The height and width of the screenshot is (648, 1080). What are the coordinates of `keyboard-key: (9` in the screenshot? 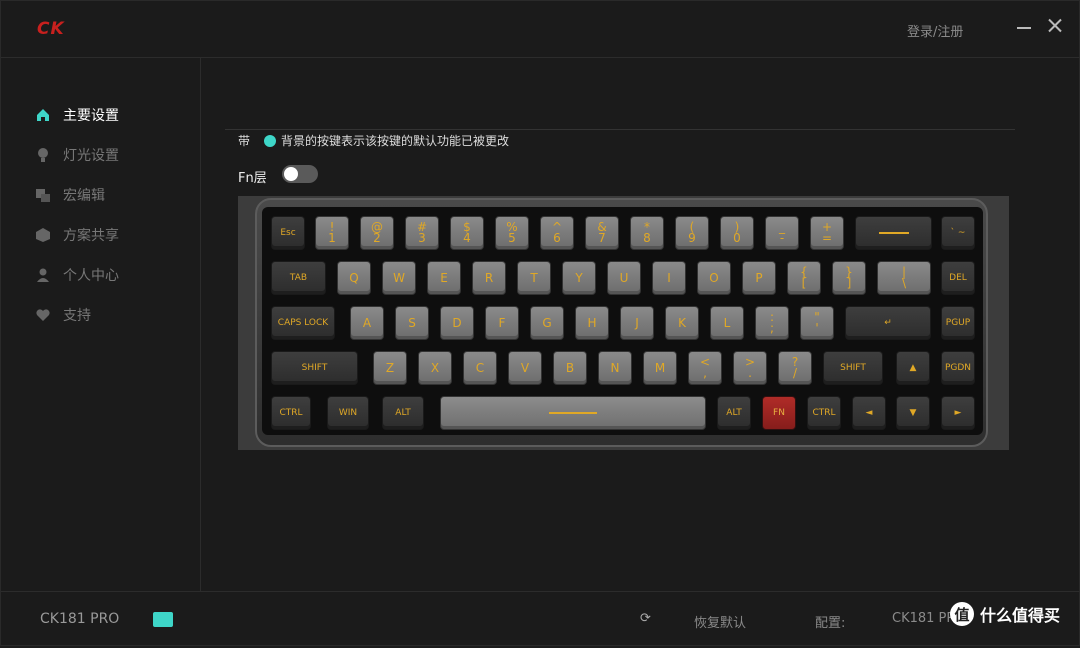 It's located at (692, 233).